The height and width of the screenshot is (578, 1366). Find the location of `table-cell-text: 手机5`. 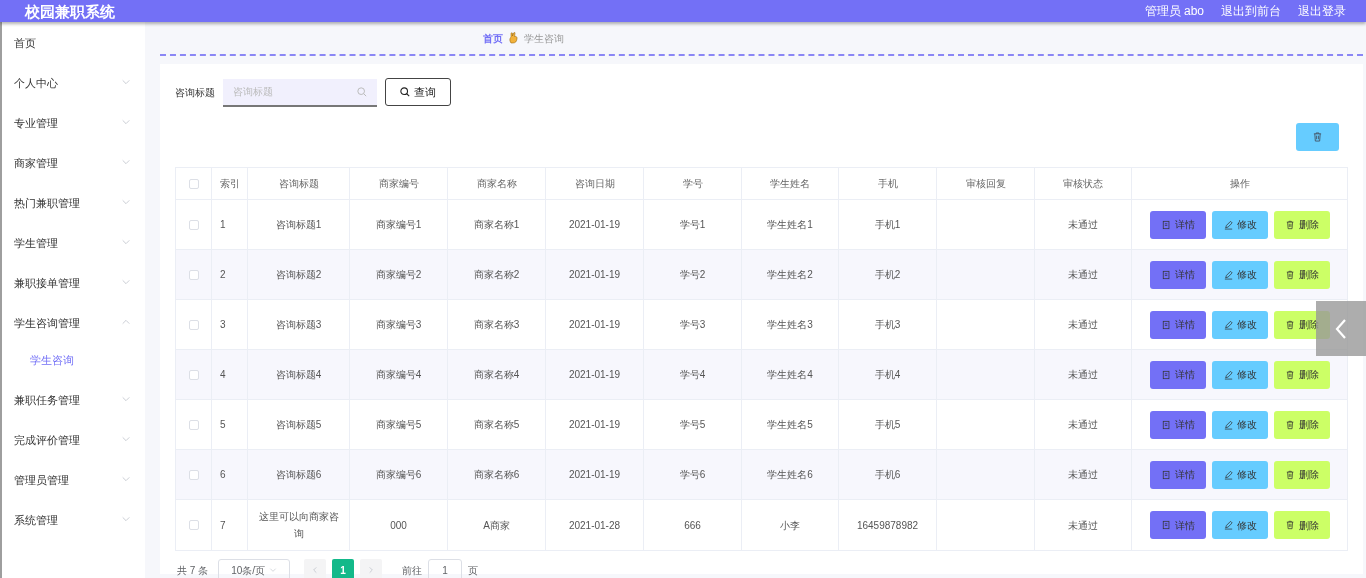

table-cell-text: 手机5 is located at coordinates (887, 425).